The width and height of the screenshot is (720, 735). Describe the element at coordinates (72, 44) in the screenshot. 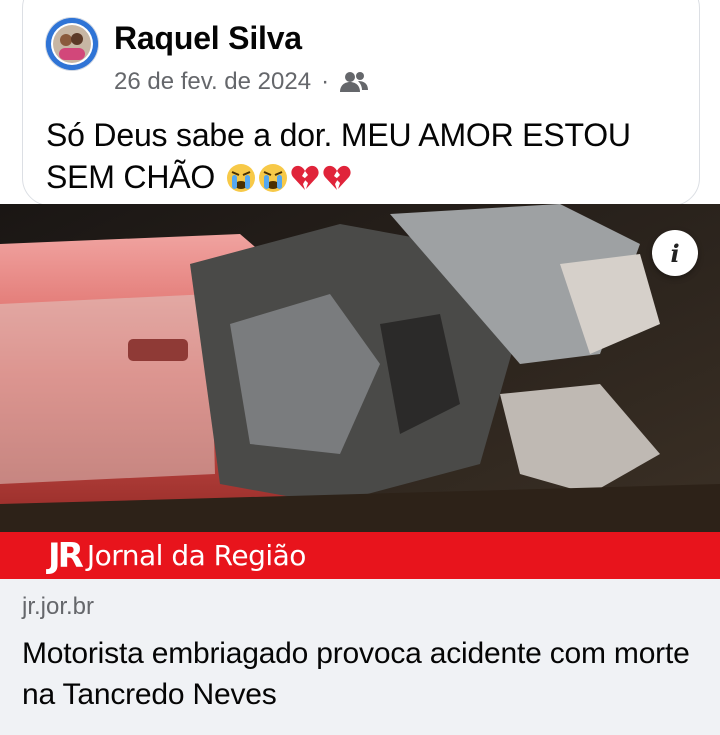

I see `avatar` at that location.